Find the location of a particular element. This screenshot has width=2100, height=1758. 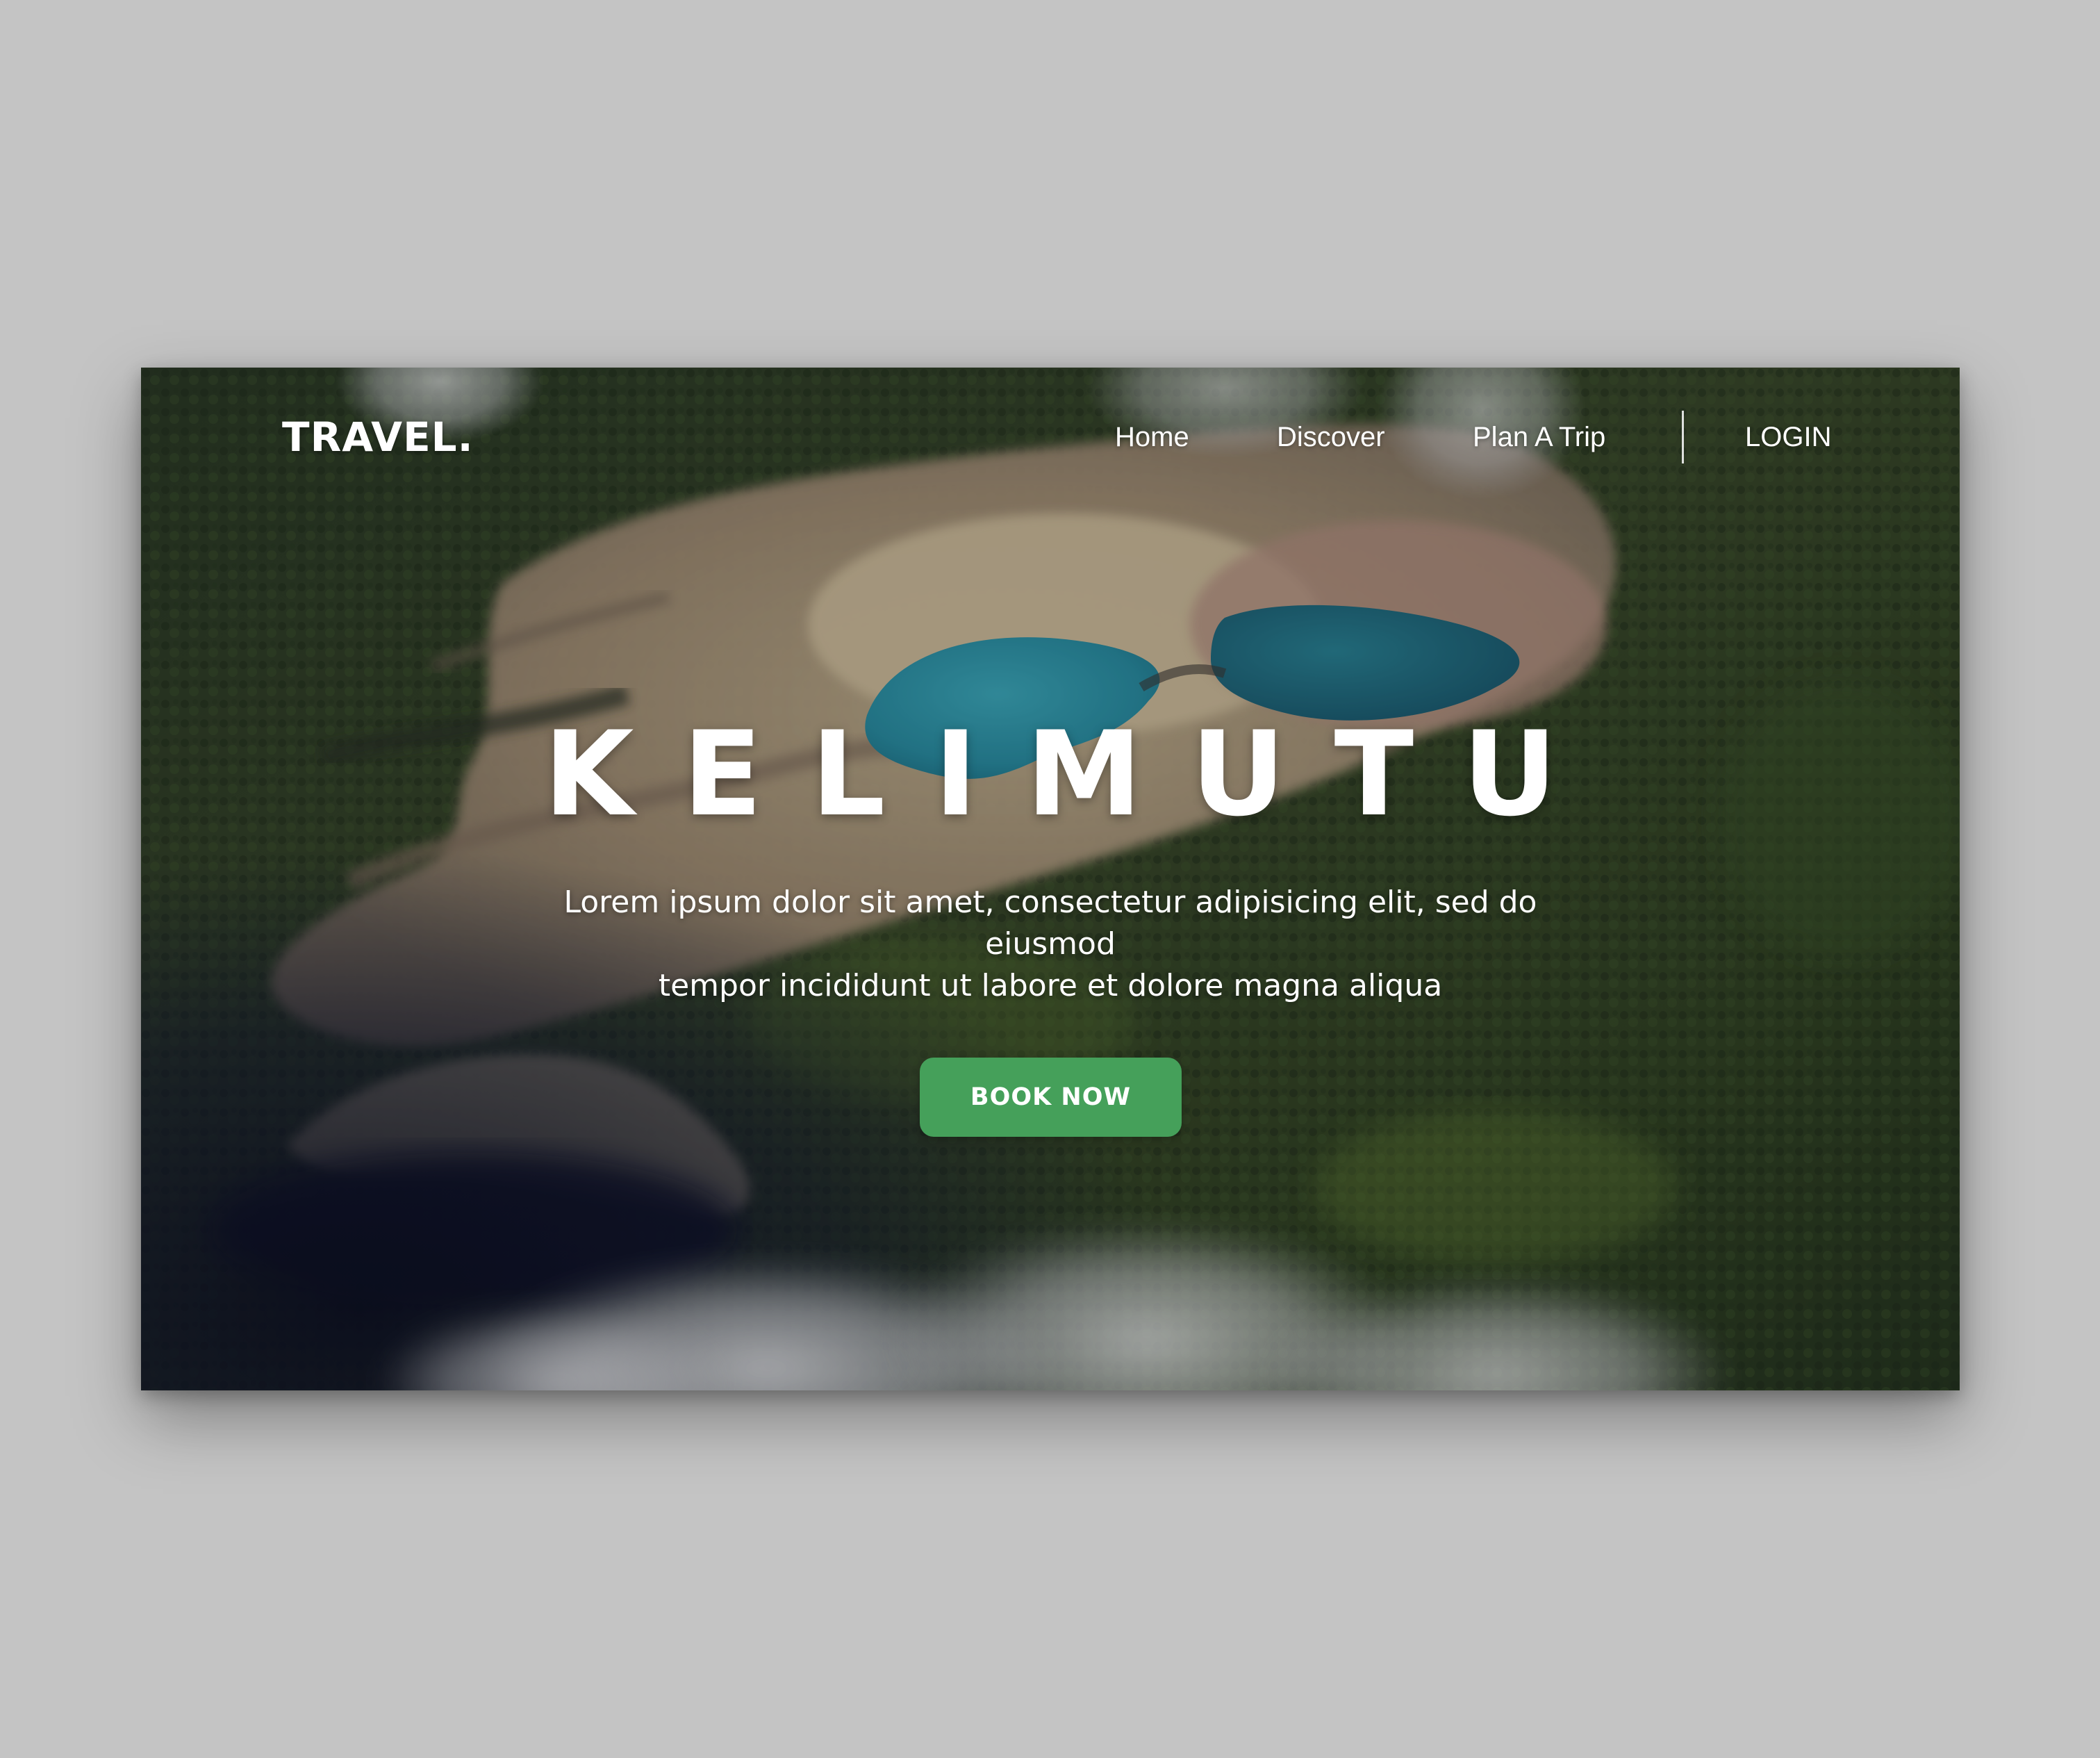

nav-divider is located at coordinates (1683, 437).